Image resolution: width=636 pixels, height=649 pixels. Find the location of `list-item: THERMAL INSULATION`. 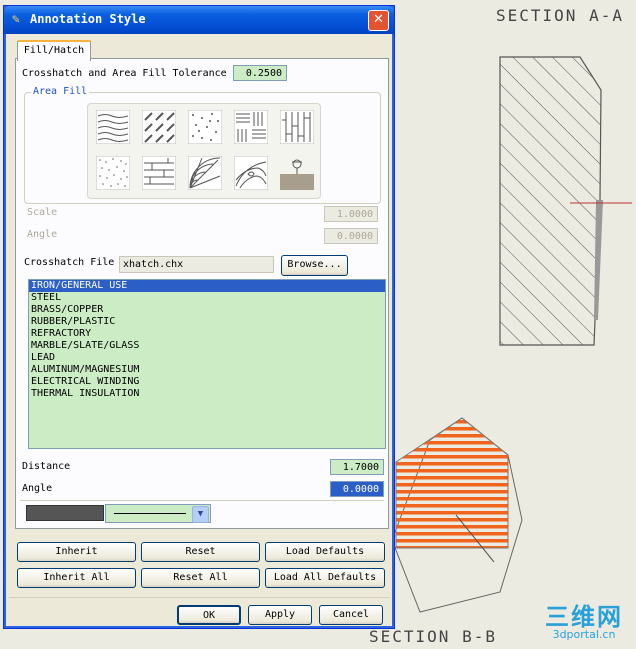

list-item: THERMAL INSULATION is located at coordinates (207, 394).